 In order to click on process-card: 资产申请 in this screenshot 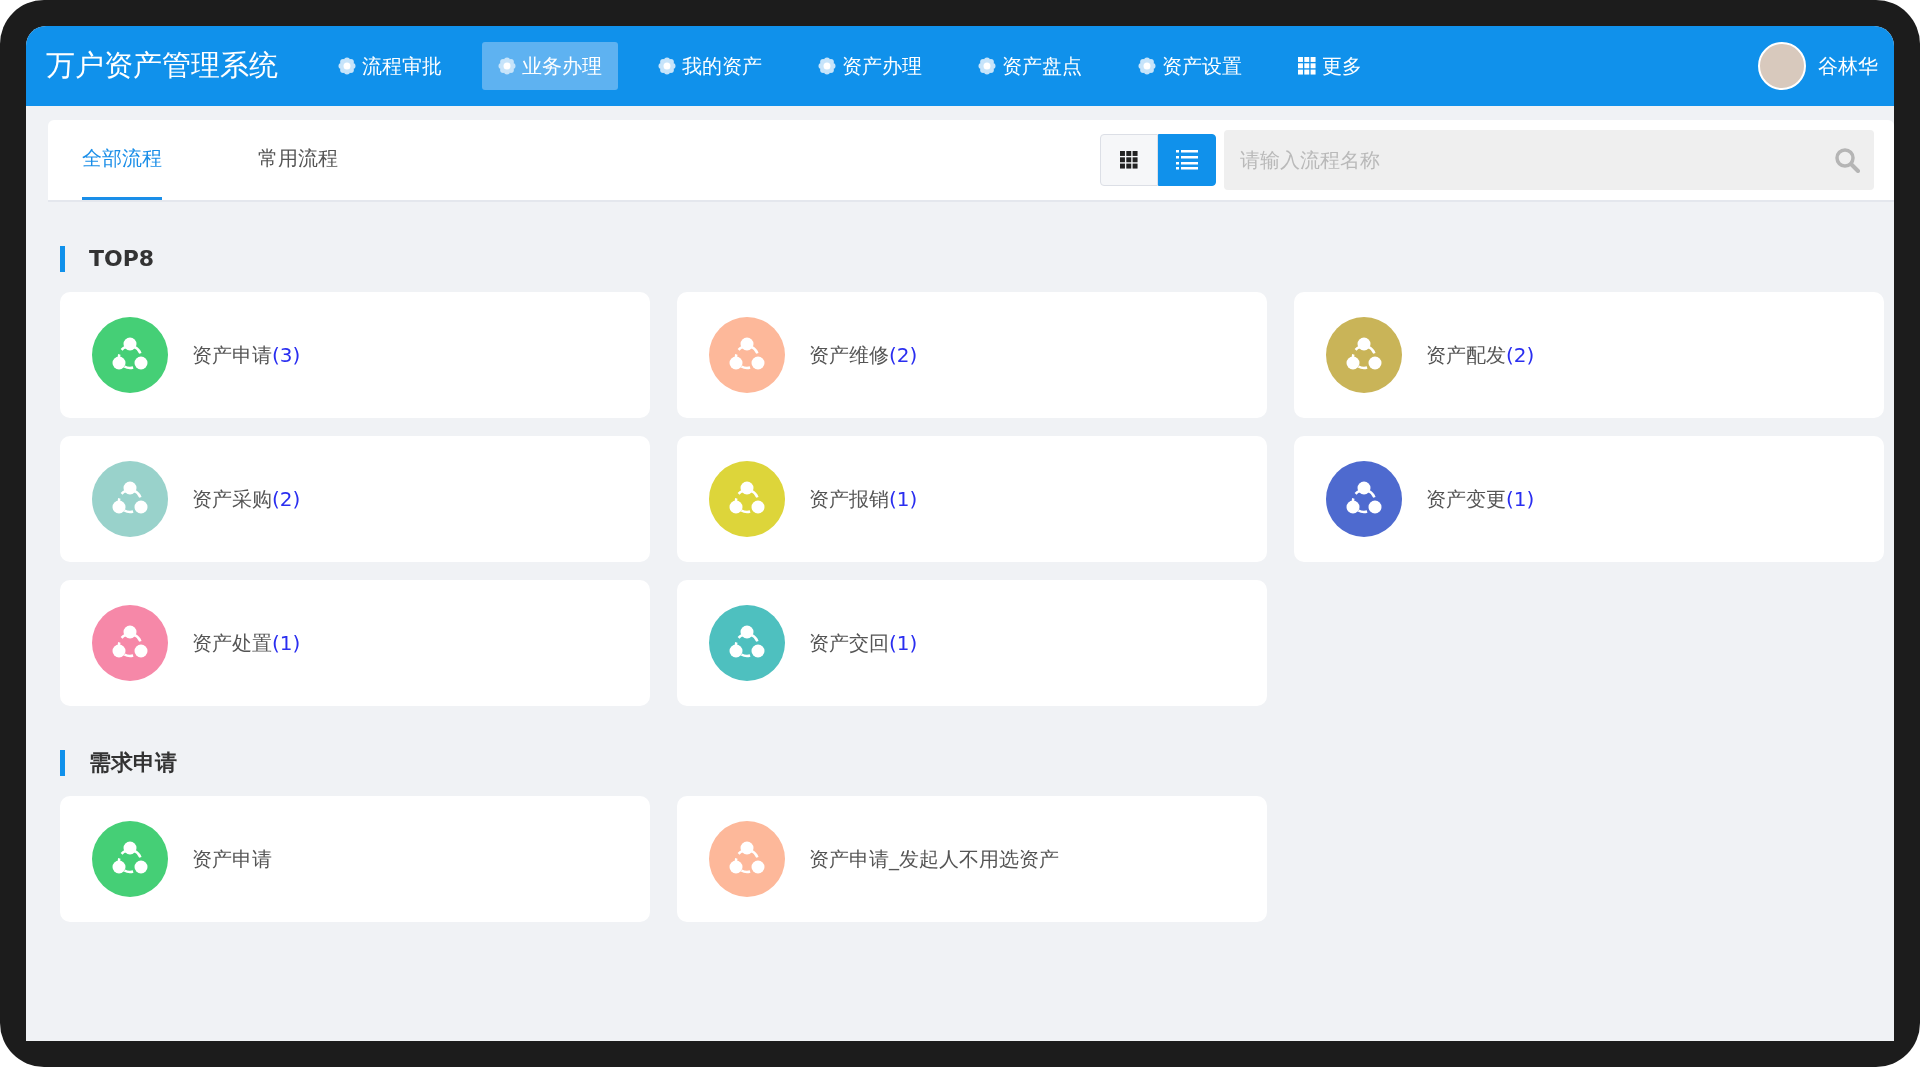, I will do `click(355, 859)`.